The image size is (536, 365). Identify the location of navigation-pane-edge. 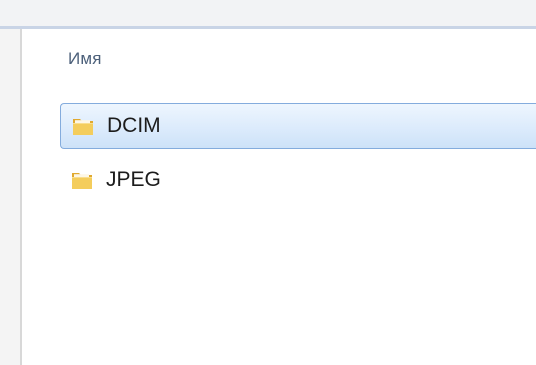
(10, 197).